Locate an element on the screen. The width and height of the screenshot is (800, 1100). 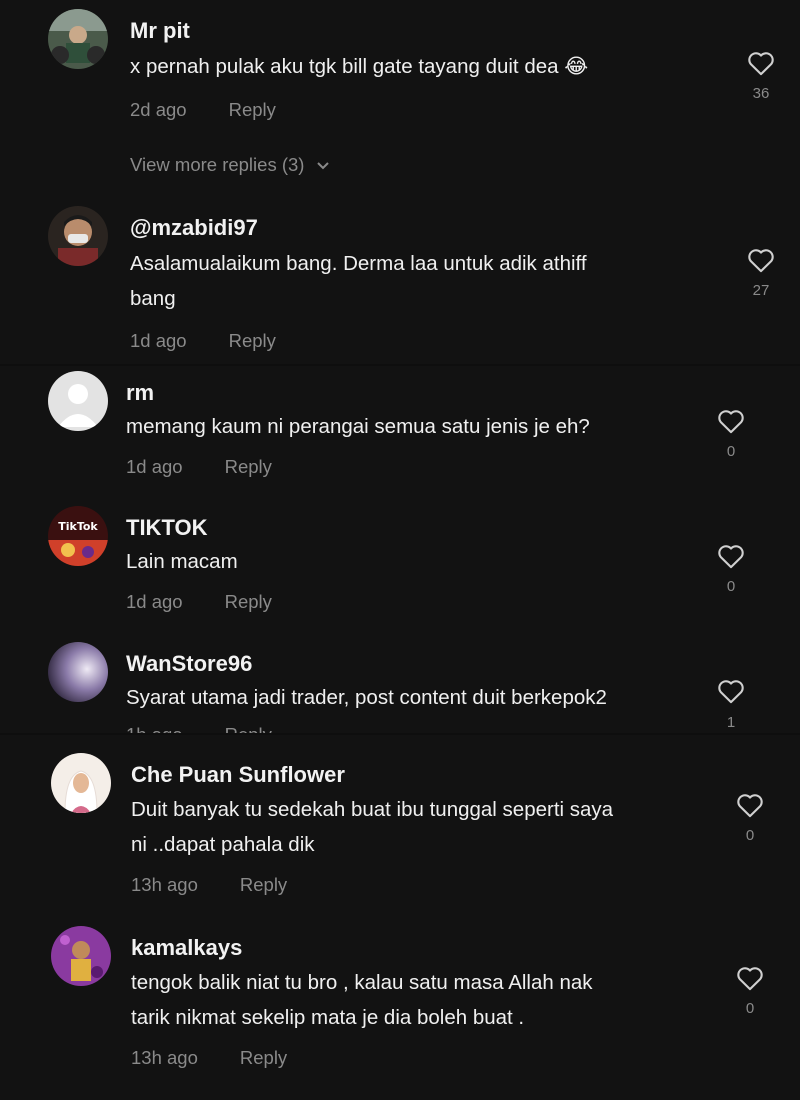
like-button: 27 is located at coordinates (761, 273).